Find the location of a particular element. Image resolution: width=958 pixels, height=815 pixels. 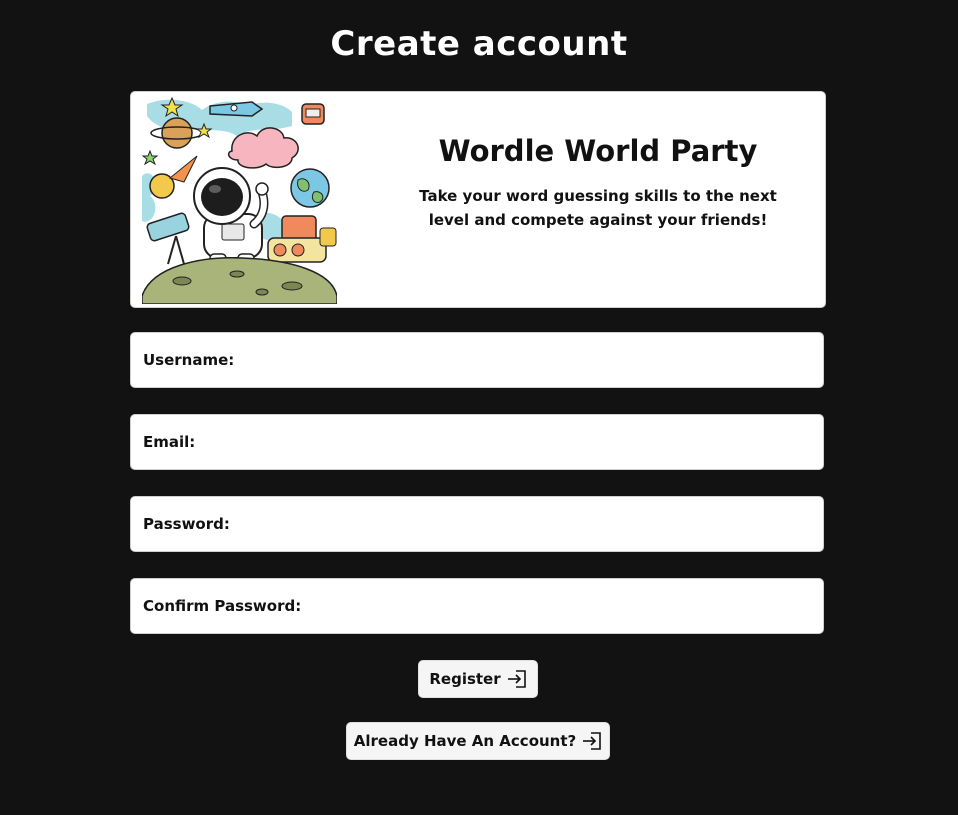

email-input is located at coordinates (509, 442).